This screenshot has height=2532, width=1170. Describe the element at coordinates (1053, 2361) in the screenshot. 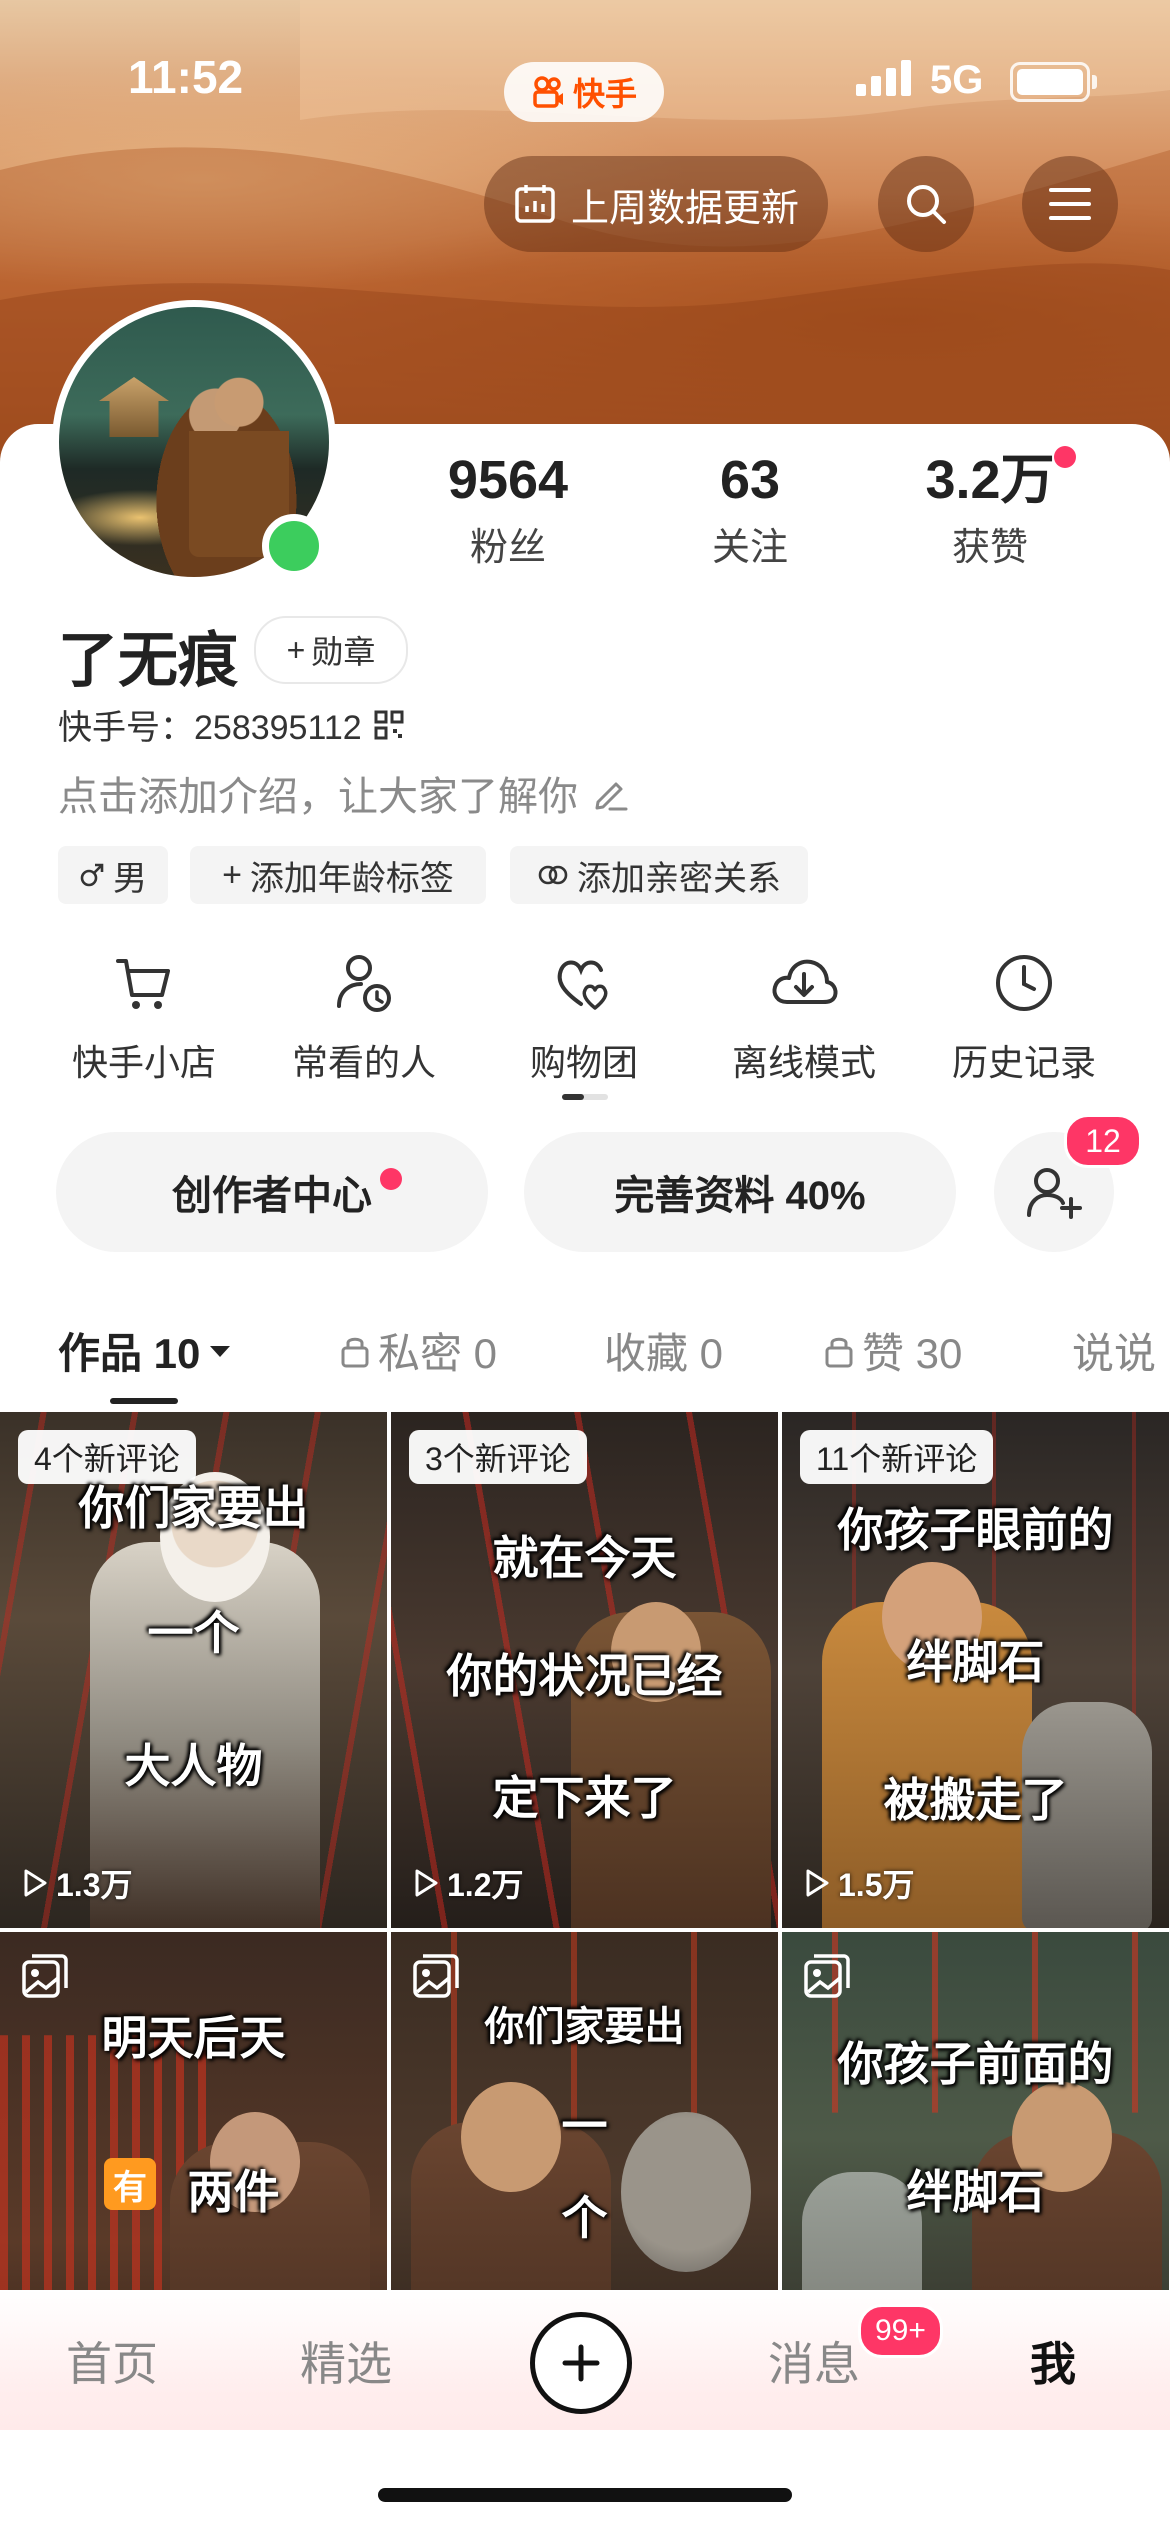

I see `nav-me: 我` at that location.